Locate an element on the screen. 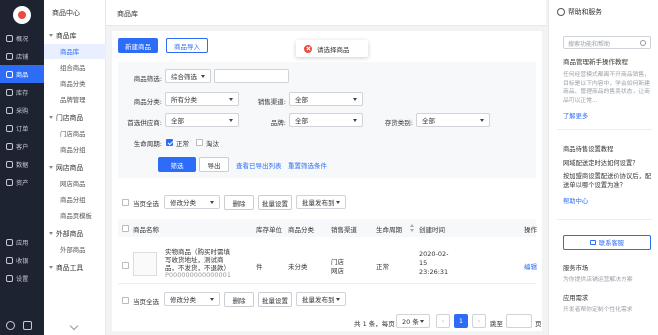 This screenshot has width=658, height=335. delete-button: 删除 is located at coordinates (239, 202).